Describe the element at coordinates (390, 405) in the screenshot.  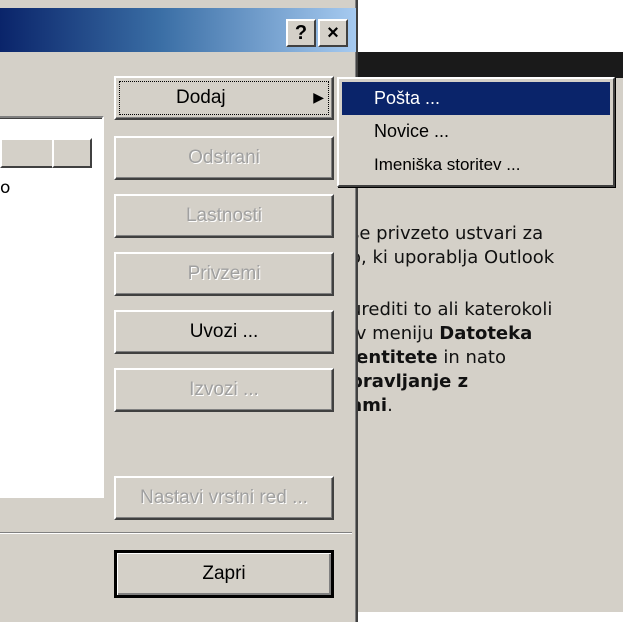
I see `help-line-7-text: .` at that location.